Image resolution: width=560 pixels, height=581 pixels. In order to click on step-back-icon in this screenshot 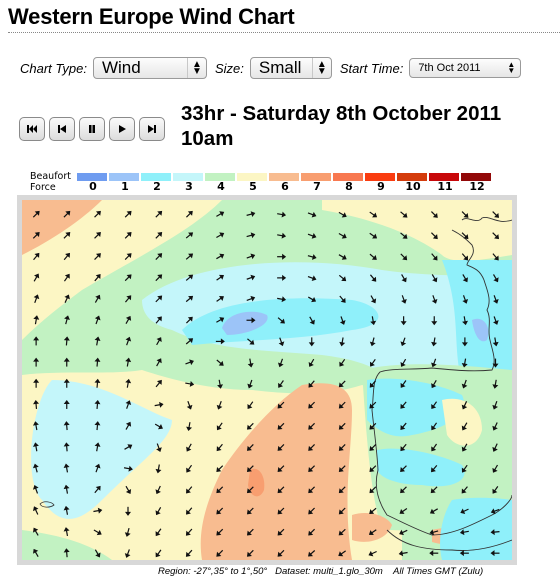, I will do `click(62, 129)`.